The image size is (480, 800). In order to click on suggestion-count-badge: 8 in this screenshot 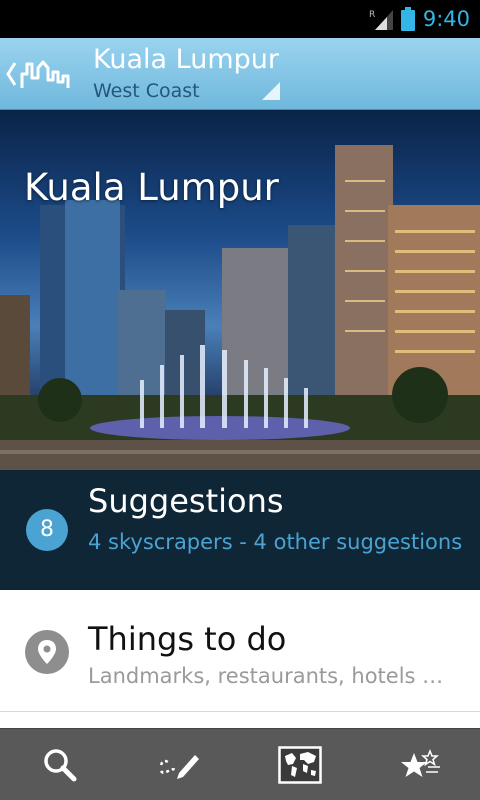, I will do `click(47, 530)`.